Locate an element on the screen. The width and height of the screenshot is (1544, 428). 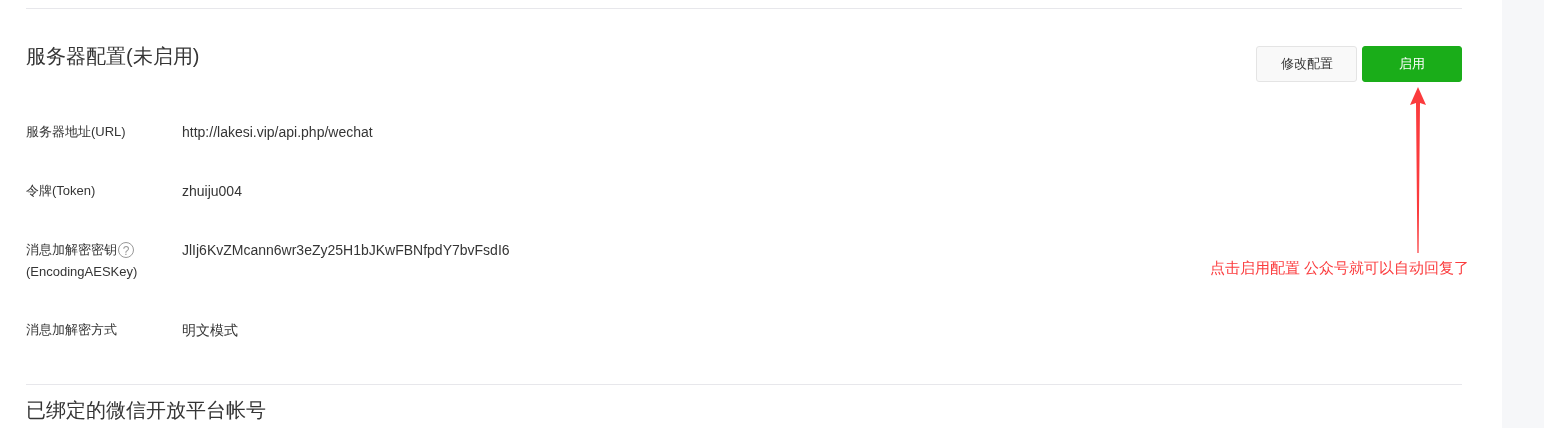
enable-button: 启用 is located at coordinates (1412, 64).